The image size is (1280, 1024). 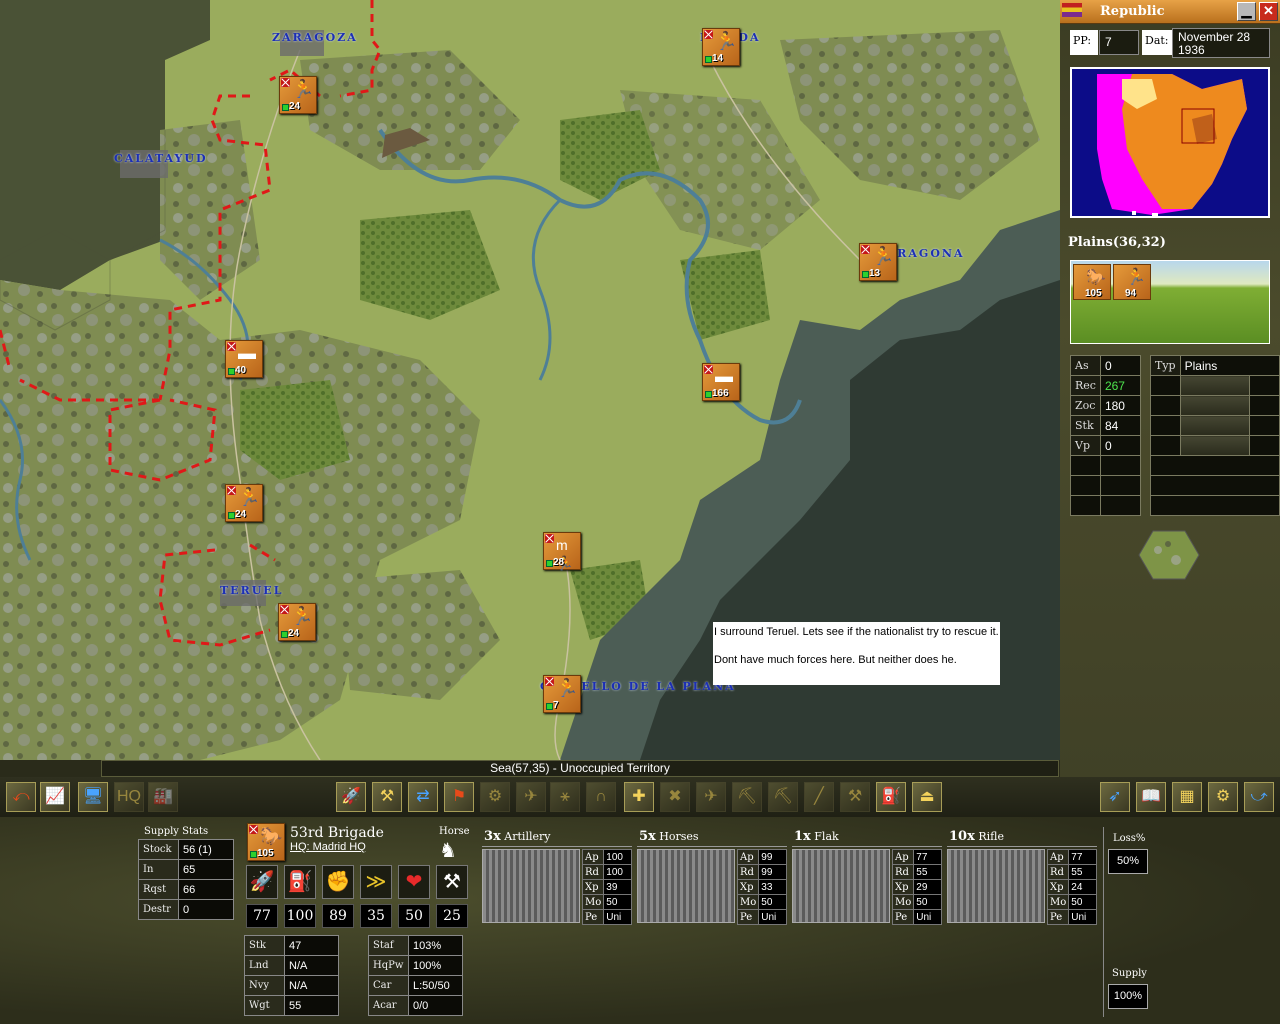 I want to click on horse-icon: ♞, so click(x=448, y=851).